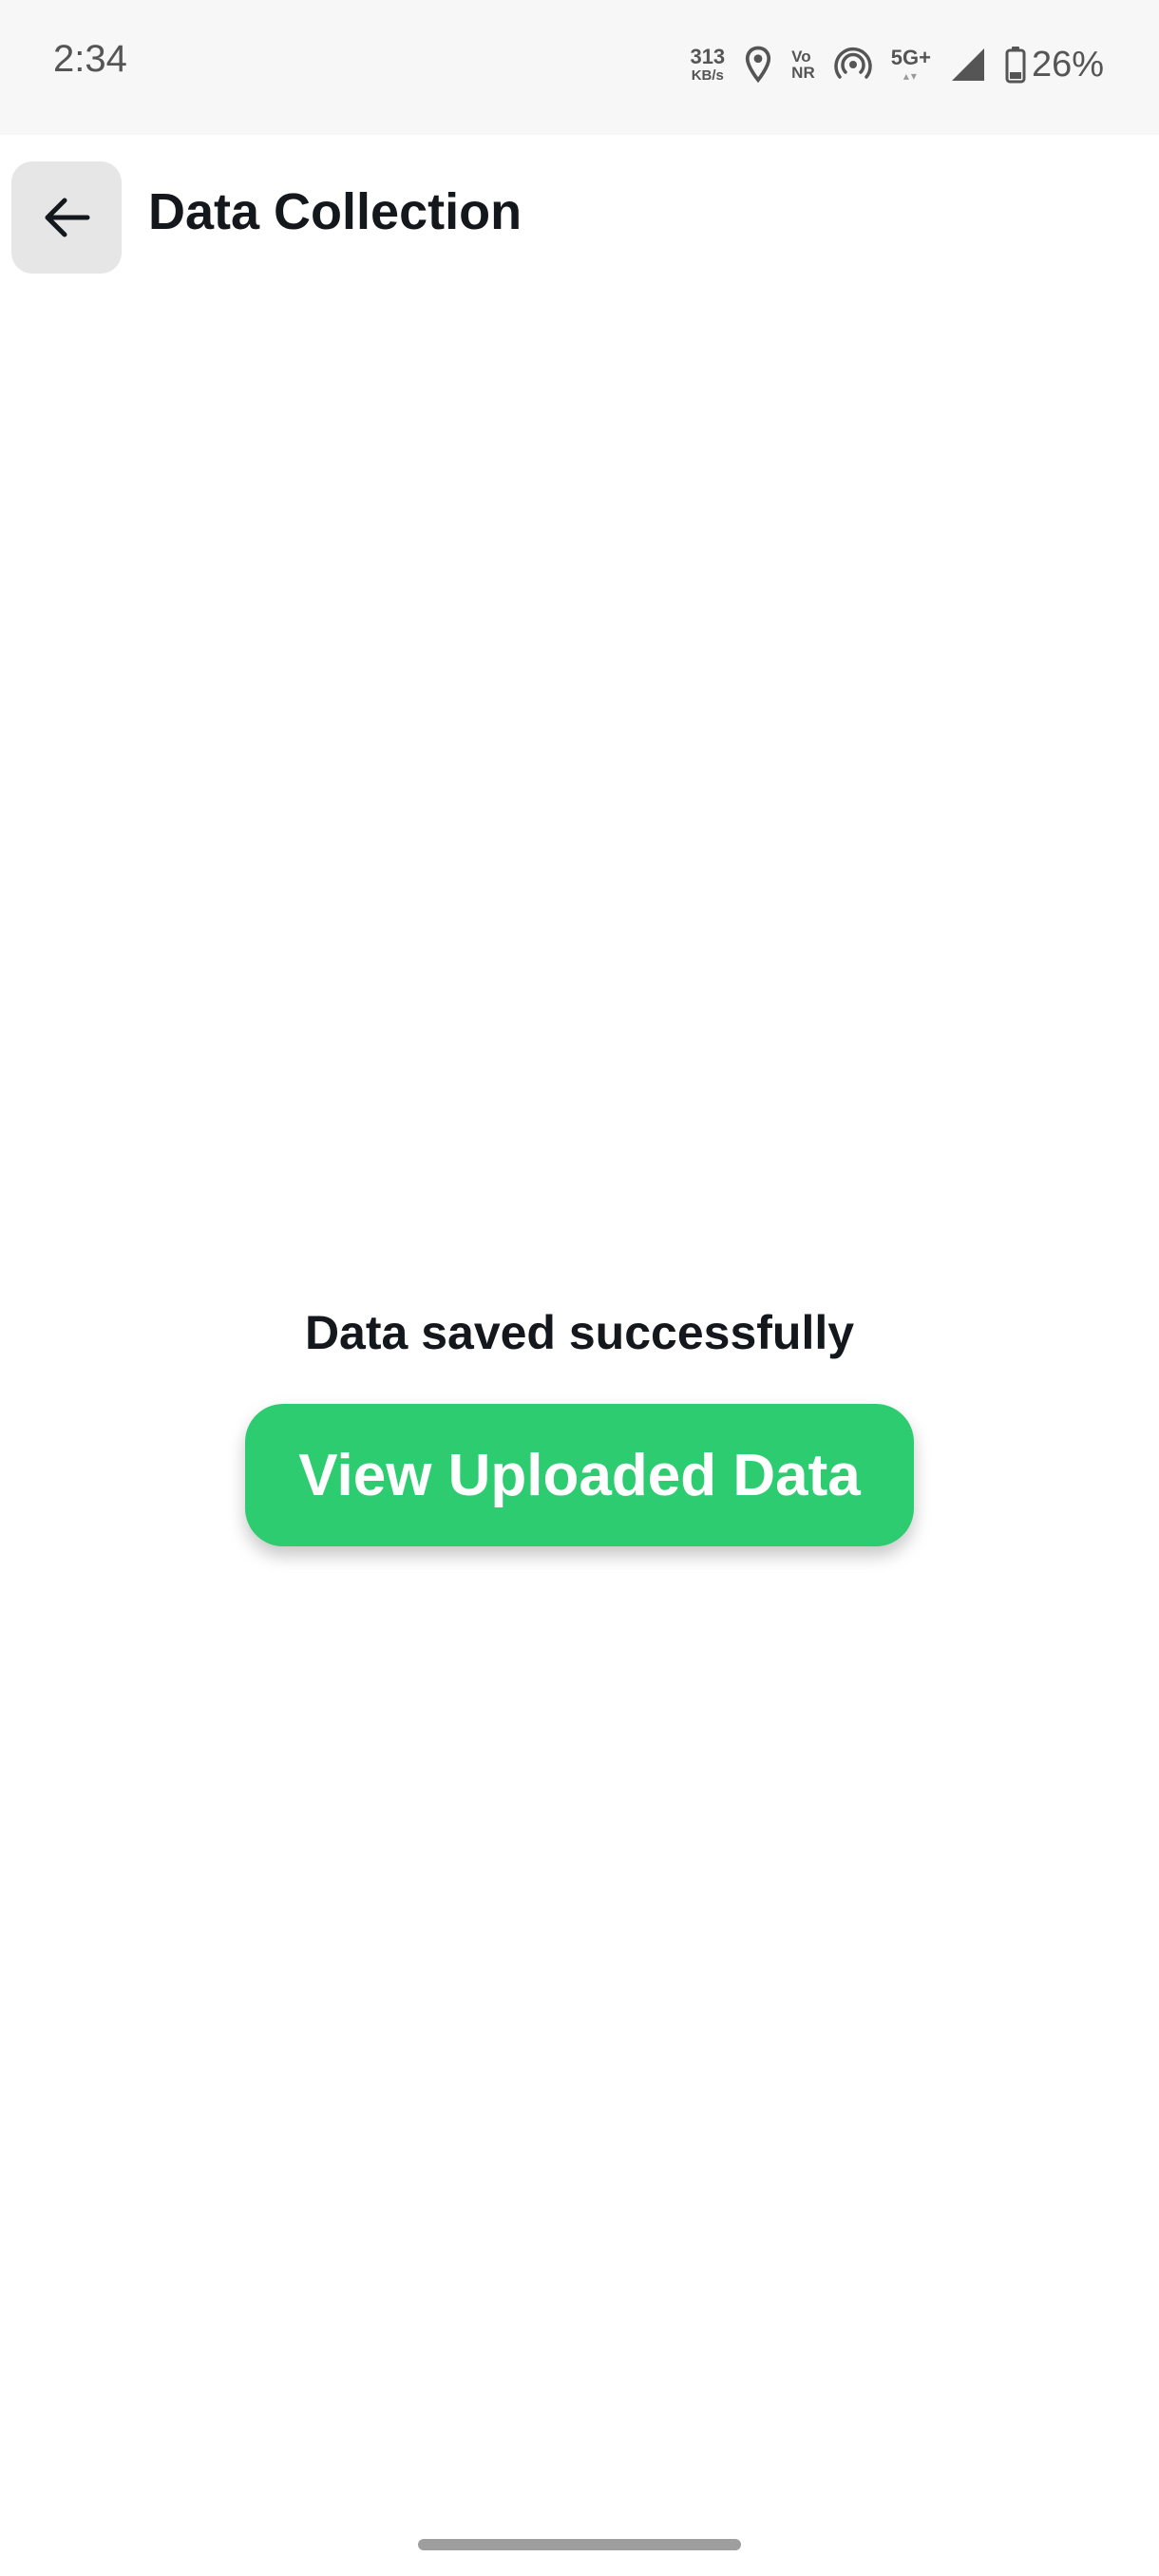  Describe the element at coordinates (579, 1475) in the screenshot. I see `view-uploaded-data-button: View Uploaded Data` at that location.